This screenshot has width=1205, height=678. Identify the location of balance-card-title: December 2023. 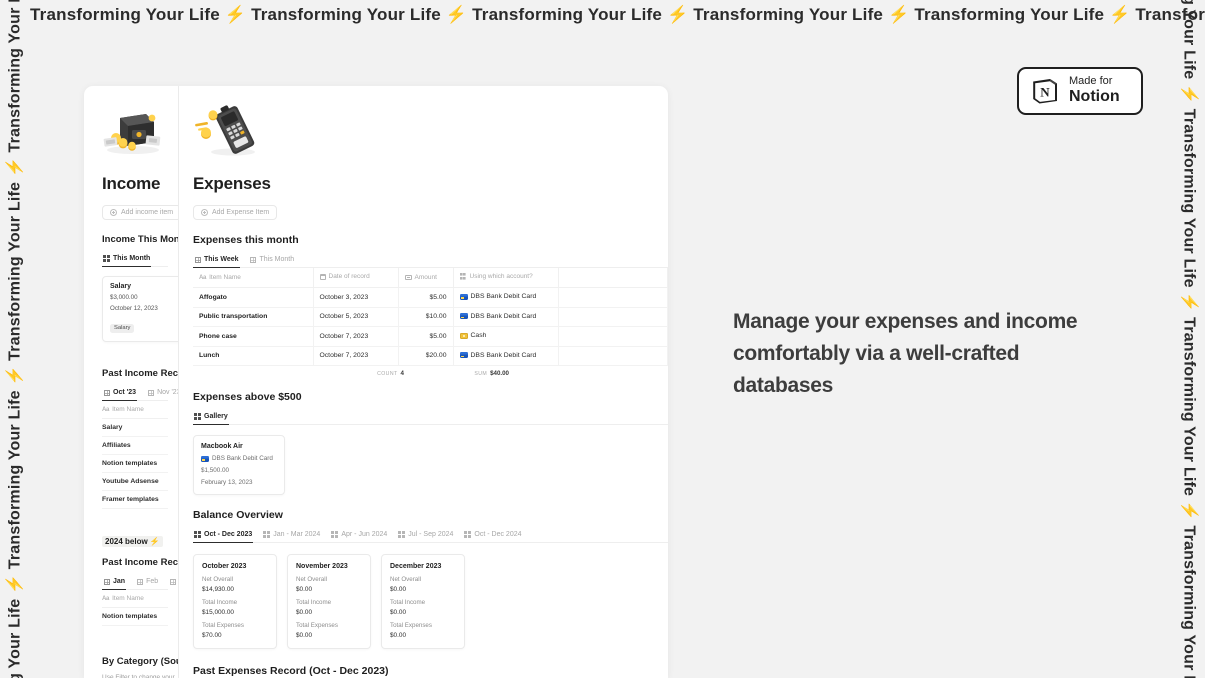
(416, 566).